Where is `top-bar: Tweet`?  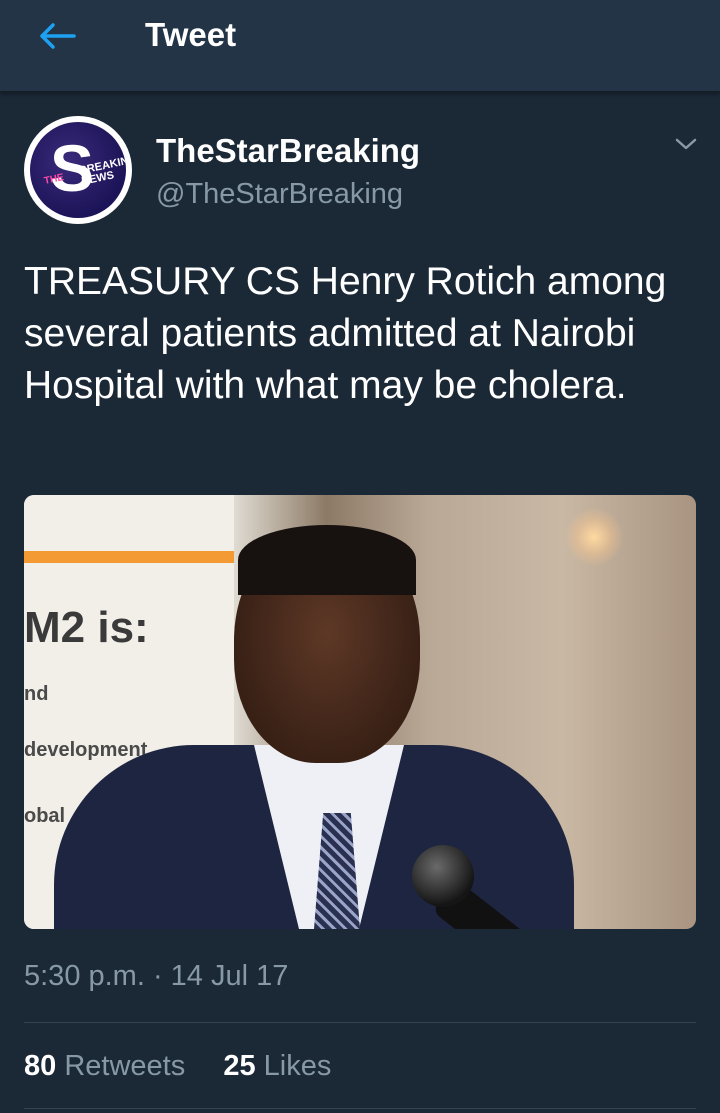 top-bar: Tweet is located at coordinates (360, 46).